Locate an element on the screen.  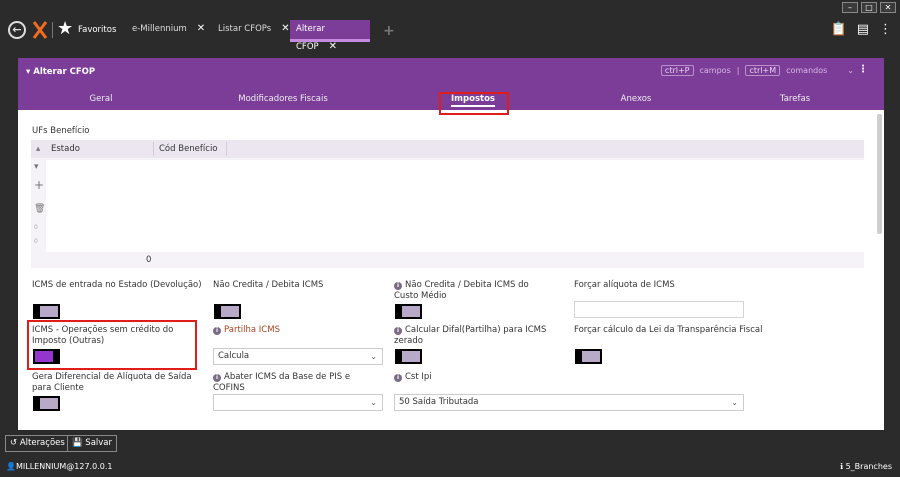
cst-ipi-label: i Cst Ipi is located at coordinates (413, 377).